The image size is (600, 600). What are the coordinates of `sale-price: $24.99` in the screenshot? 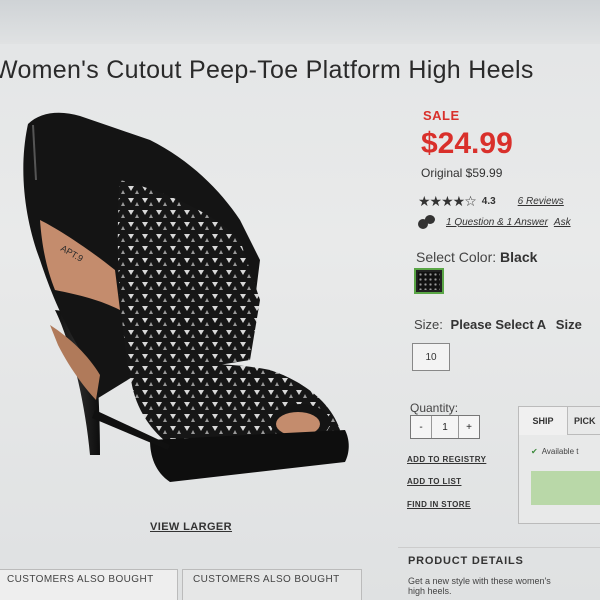 It's located at (467, 143).